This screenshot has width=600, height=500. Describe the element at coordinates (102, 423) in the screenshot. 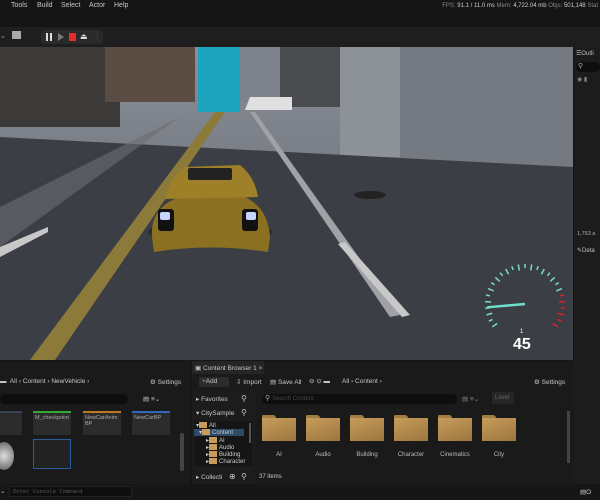

I see `asset-tile: NewCarAnim BP` at that location.